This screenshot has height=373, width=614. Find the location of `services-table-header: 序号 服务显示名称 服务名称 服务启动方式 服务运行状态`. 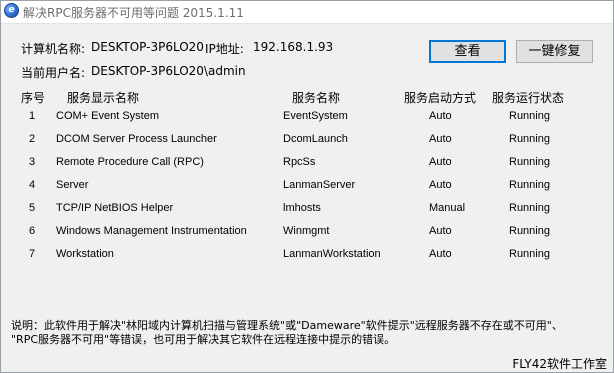

services-table-header: 序号 服务显示名称 服务名称 服务启动方式 服务运行状态 is located at coordinates (307, 96).